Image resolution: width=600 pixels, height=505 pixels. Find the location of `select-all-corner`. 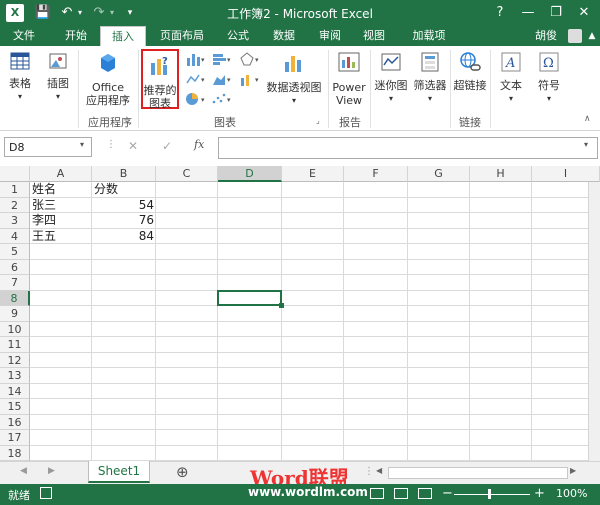

select-all-corner is located at coordinates (15, 174).